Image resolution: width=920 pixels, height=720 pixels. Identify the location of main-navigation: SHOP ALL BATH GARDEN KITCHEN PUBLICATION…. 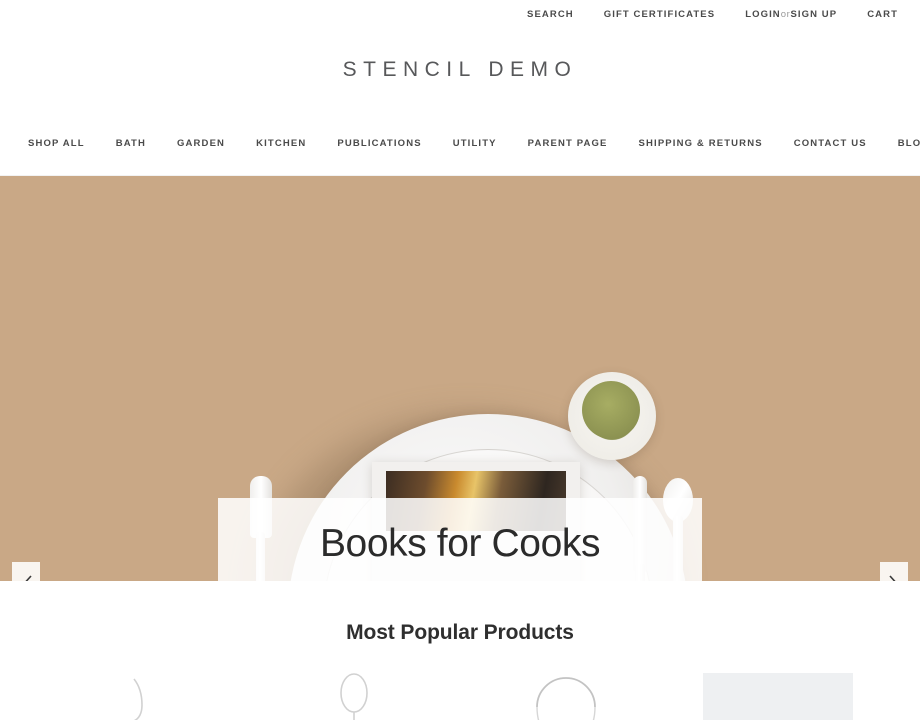
(460, 144).